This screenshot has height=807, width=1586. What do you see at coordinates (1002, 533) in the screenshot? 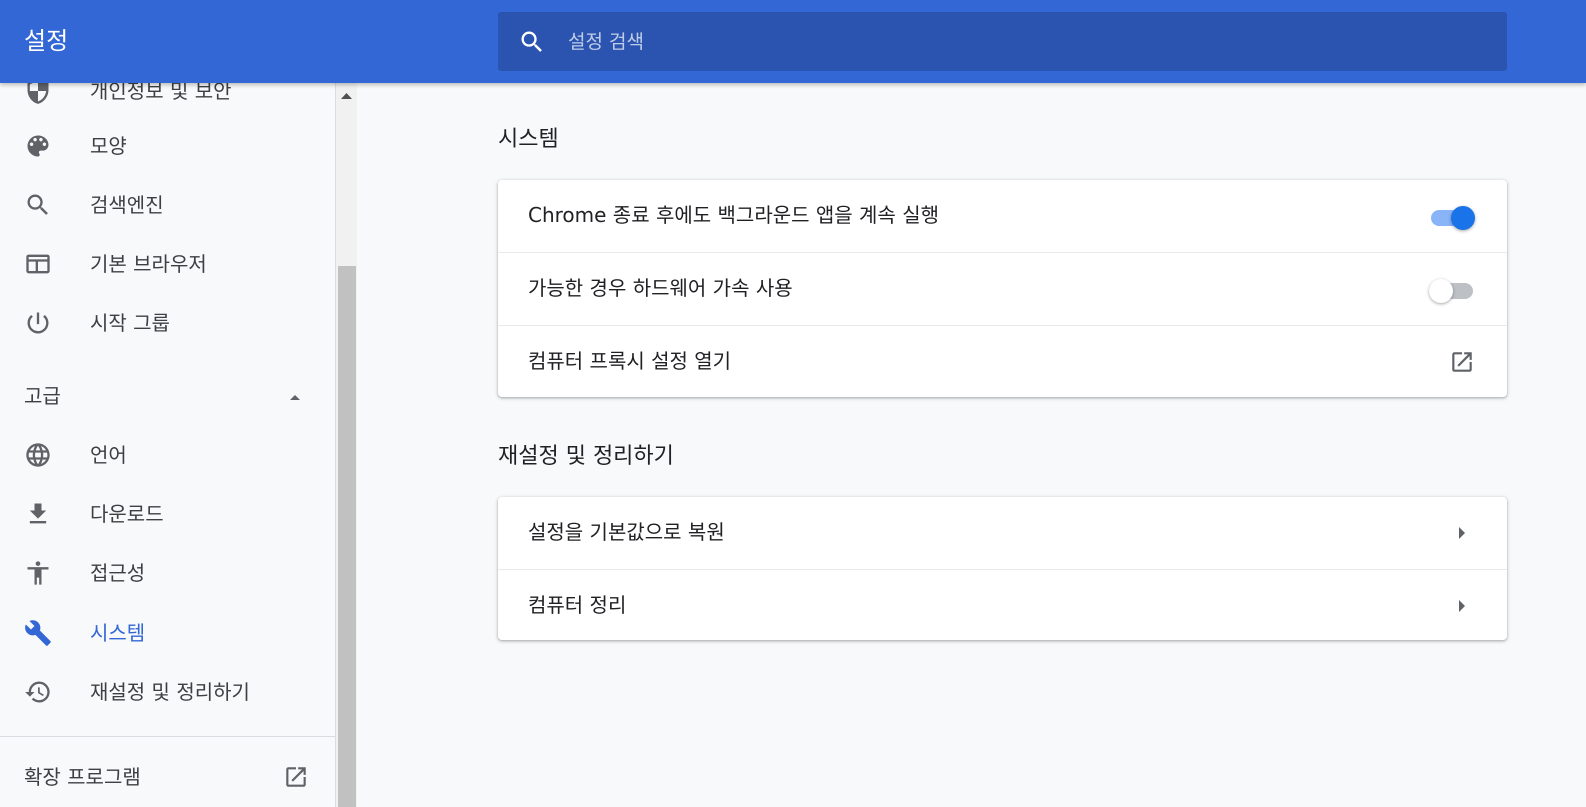
I see `restore-defaults-row: 설정을 기본값으로 복원` at bounding box center [1002, 533].